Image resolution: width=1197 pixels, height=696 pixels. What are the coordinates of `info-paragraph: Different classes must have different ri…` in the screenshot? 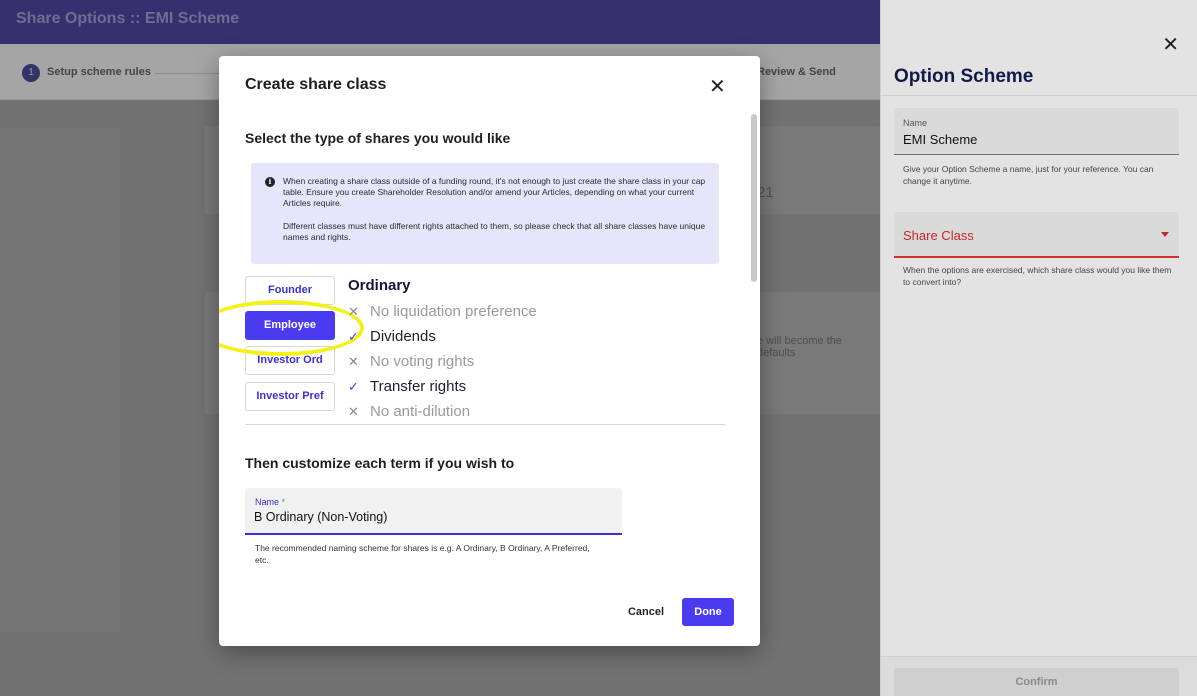 It's located at (494, 231).